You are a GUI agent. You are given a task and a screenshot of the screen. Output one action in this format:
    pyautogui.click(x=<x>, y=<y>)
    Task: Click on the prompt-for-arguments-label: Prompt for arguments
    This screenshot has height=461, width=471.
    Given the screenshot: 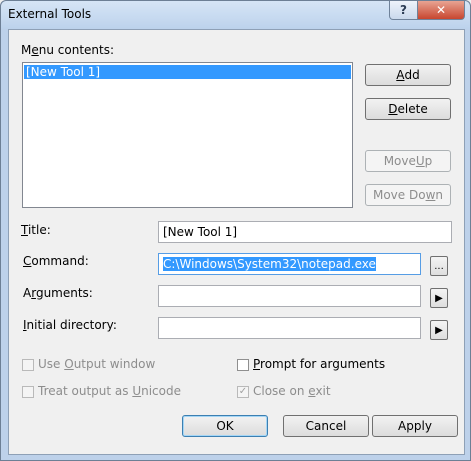 What is the action you would take?
    pyautogui.click(x=319, y=364)
    